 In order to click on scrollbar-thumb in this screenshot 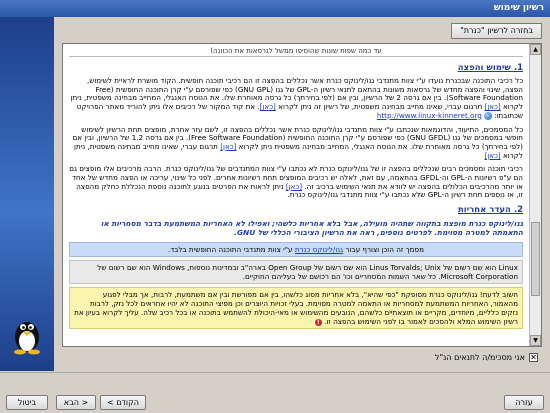, I will do `click(535, 259)`.